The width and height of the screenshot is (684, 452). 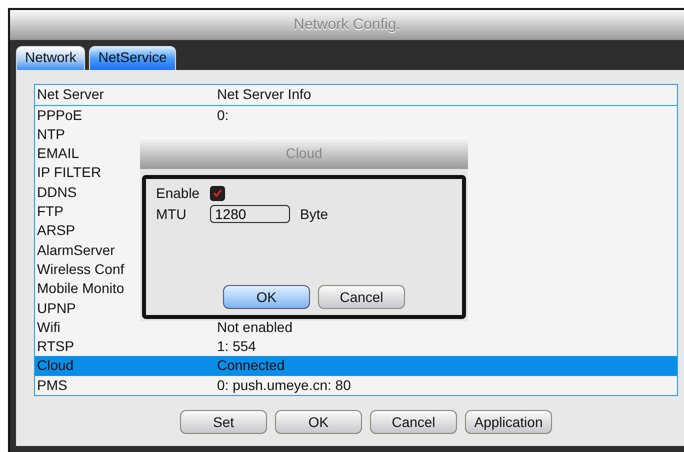 I want to click on enable-checkbox, so click(x=217, y=193).